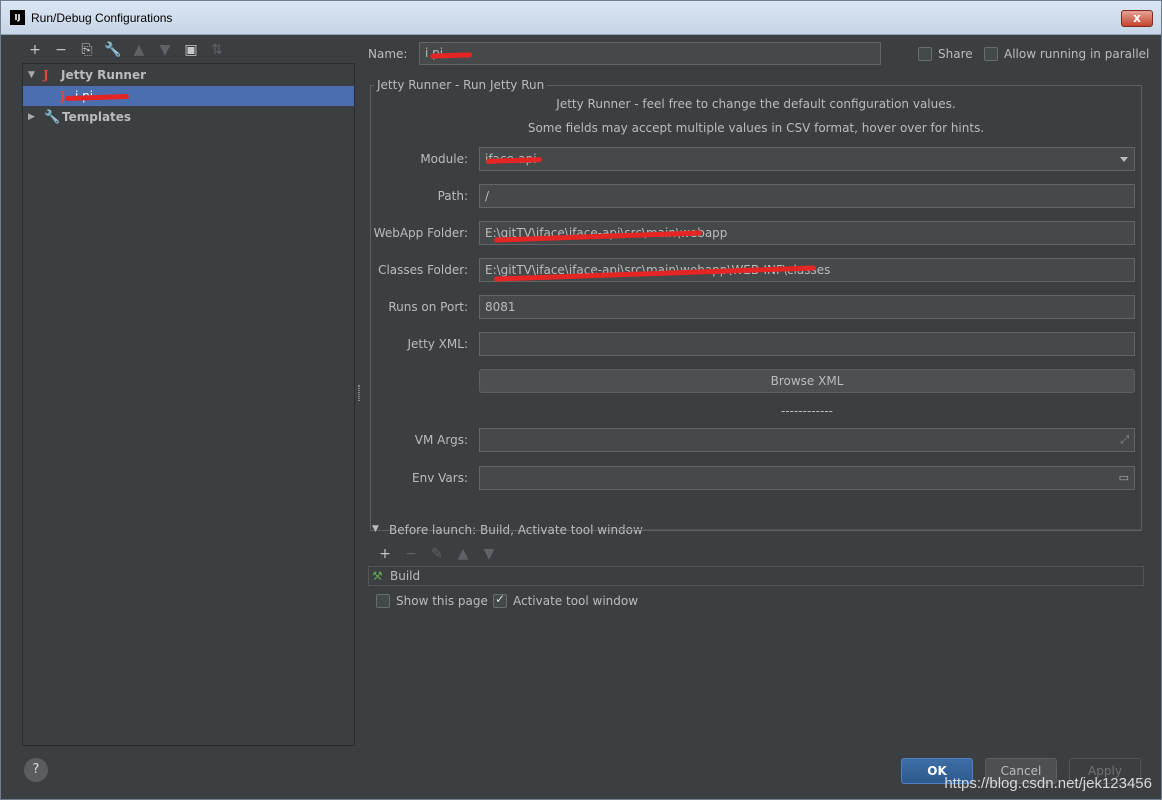  Describe the element at coordinates (879, 529) in the screenshot. I see `before-launch-divider` at that location.